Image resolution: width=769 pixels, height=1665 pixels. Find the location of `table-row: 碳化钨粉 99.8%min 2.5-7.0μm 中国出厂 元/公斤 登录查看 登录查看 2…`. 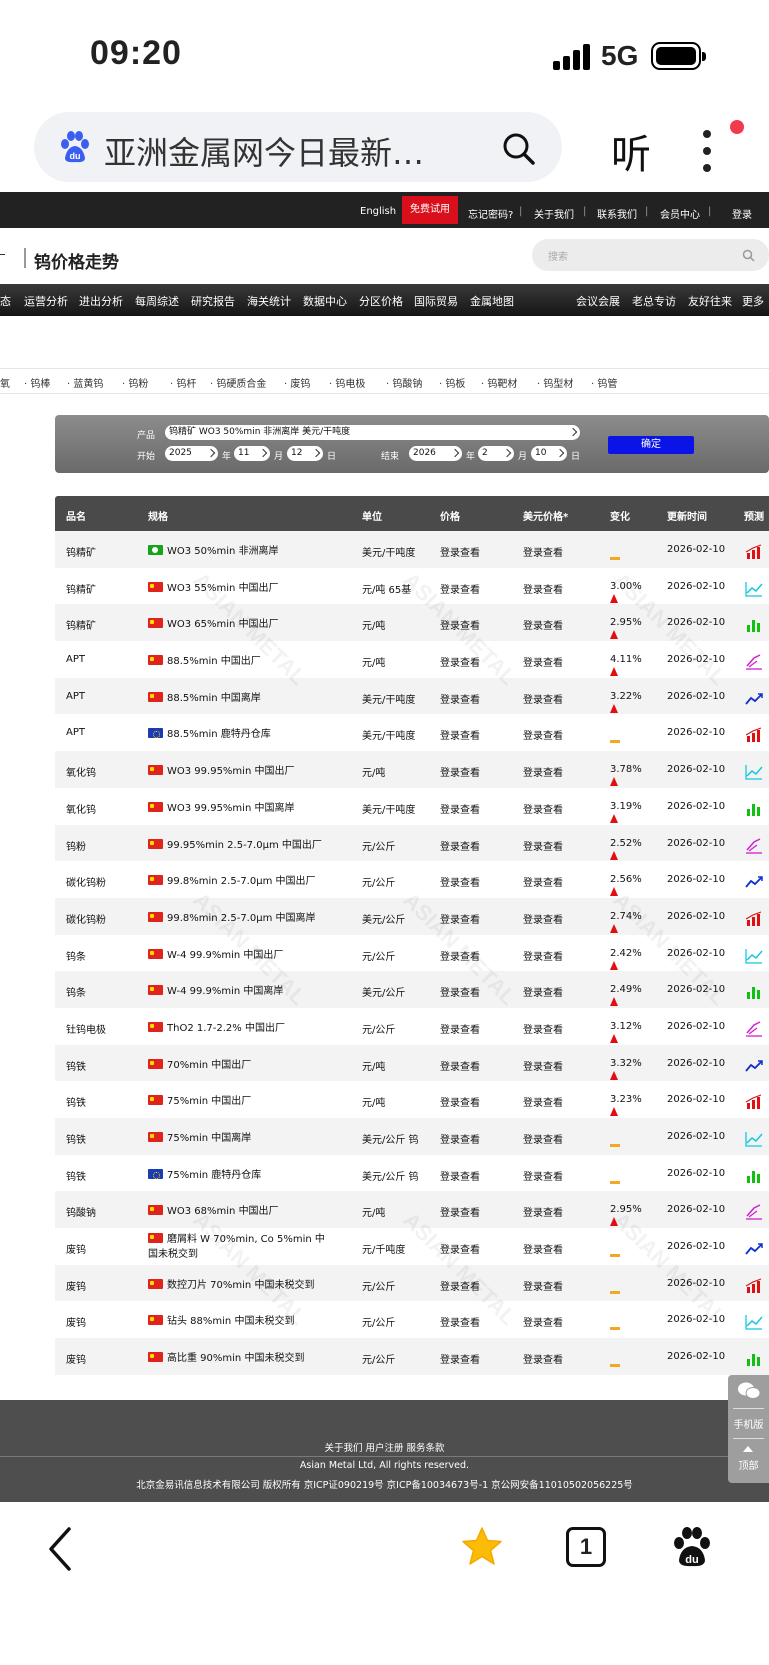

table-row: 碳化钨粉 99.8%min 2.5-7.0μm 中国出厂 元/公斤 登录查看 登录查看 2… is located at coordinates (412, 879).